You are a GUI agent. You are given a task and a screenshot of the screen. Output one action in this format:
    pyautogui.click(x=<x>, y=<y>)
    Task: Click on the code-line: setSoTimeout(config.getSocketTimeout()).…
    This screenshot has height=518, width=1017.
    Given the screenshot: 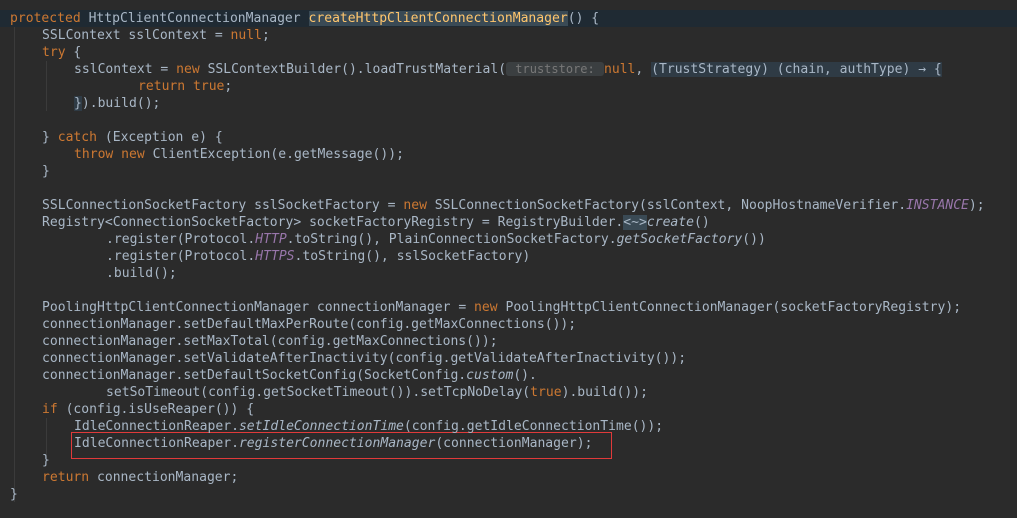 What is the action you would take?
    pyautogui.click(x=377, y=392)
    